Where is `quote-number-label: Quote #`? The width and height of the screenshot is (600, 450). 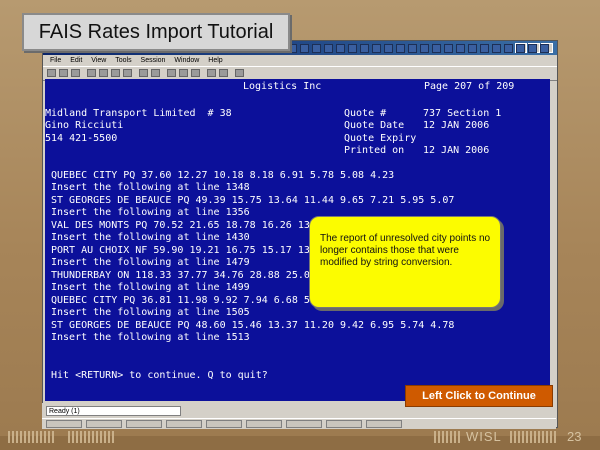
quote-number-label: Quote # is located at coordinates (365, 113).